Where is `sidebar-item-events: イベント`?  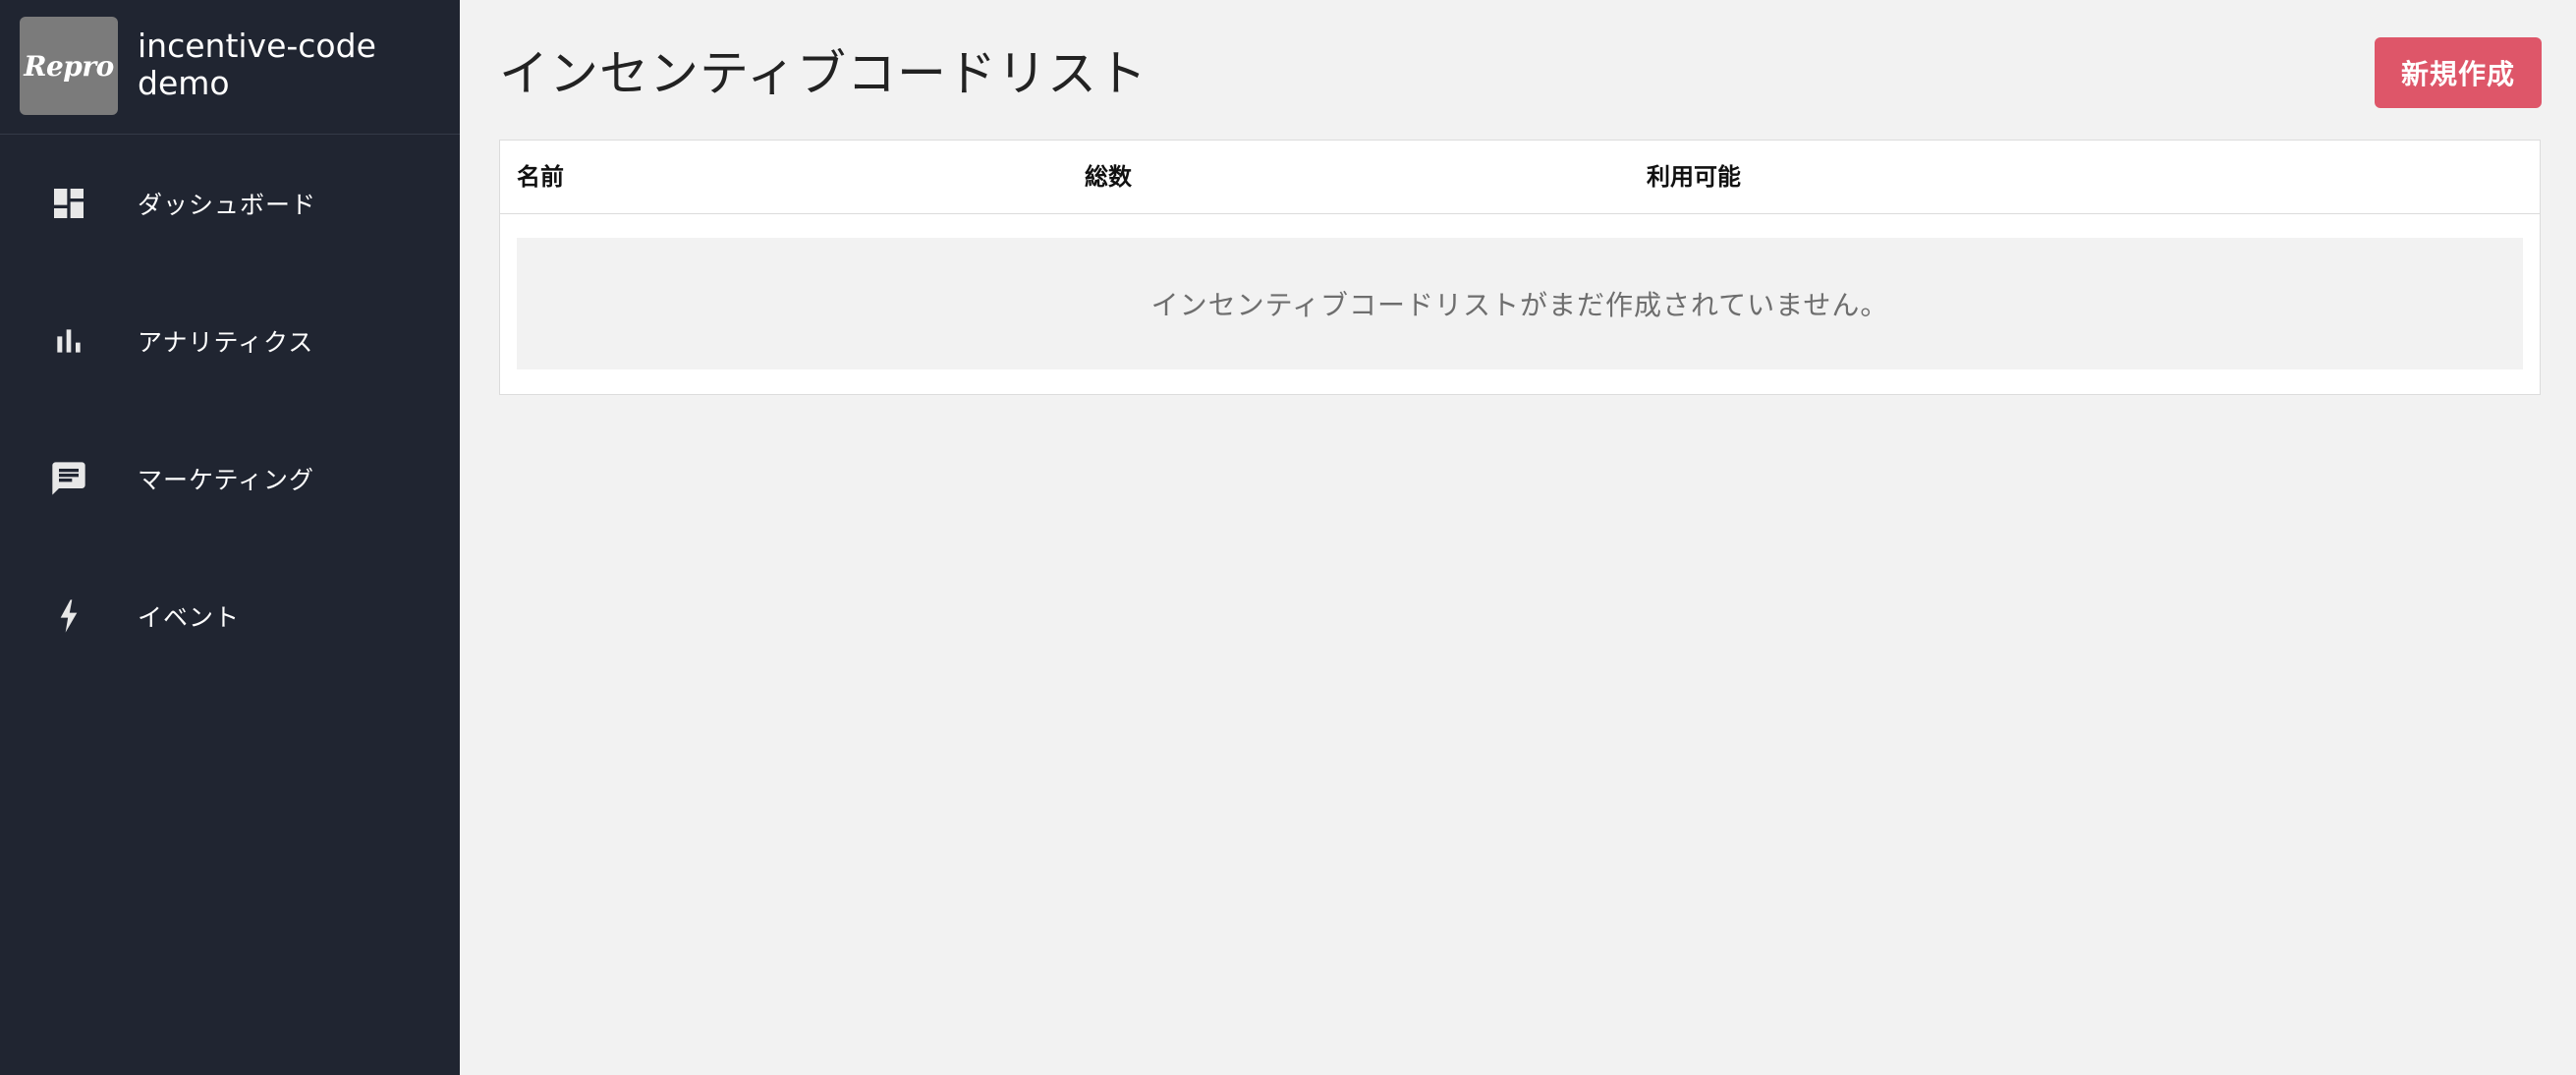
sidebar-item-events: イベント is located at coordinates (230, 616).